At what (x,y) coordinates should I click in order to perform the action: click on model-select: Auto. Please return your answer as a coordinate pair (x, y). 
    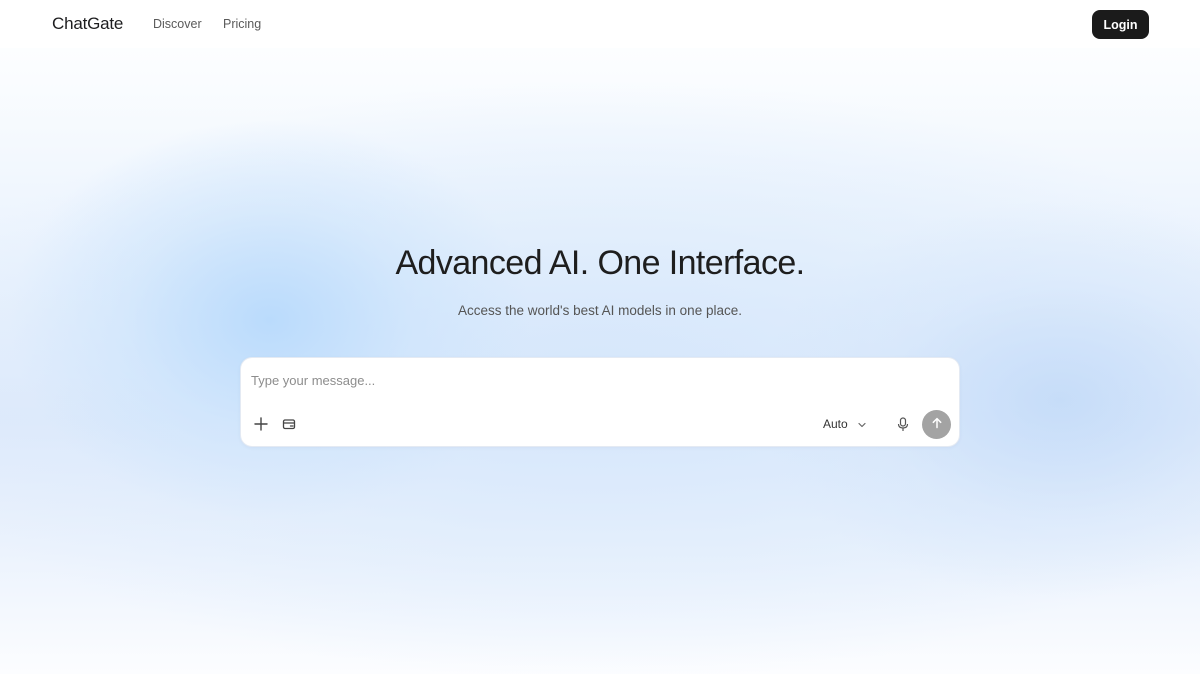
    Looking at the image, I should click on (844, 424).